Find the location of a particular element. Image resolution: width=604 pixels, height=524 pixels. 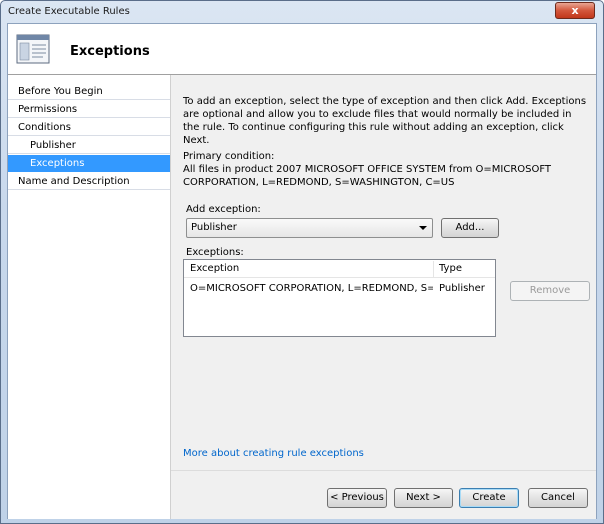

nav-item-permissions: Permissions is located at coordinates (89, 109).